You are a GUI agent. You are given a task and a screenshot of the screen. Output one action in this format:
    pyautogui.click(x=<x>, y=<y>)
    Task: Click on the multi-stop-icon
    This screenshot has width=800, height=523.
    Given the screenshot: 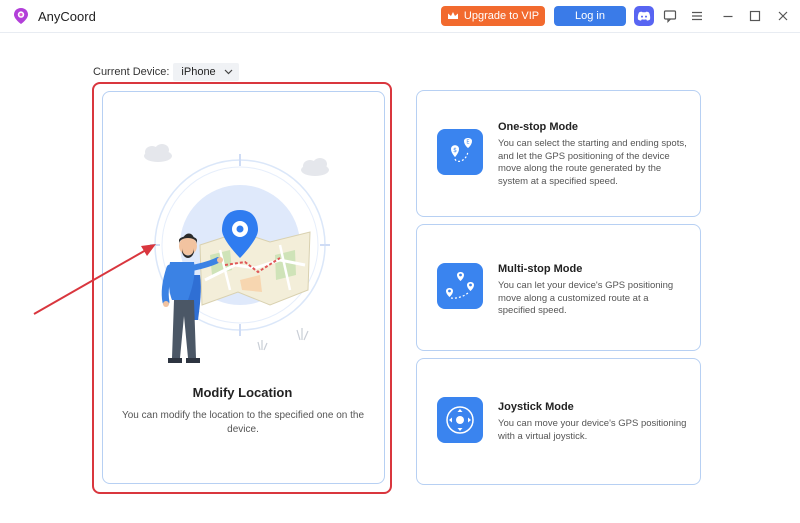 What is the action you would take?
    pyautogui.click(x=460, y=286)
    